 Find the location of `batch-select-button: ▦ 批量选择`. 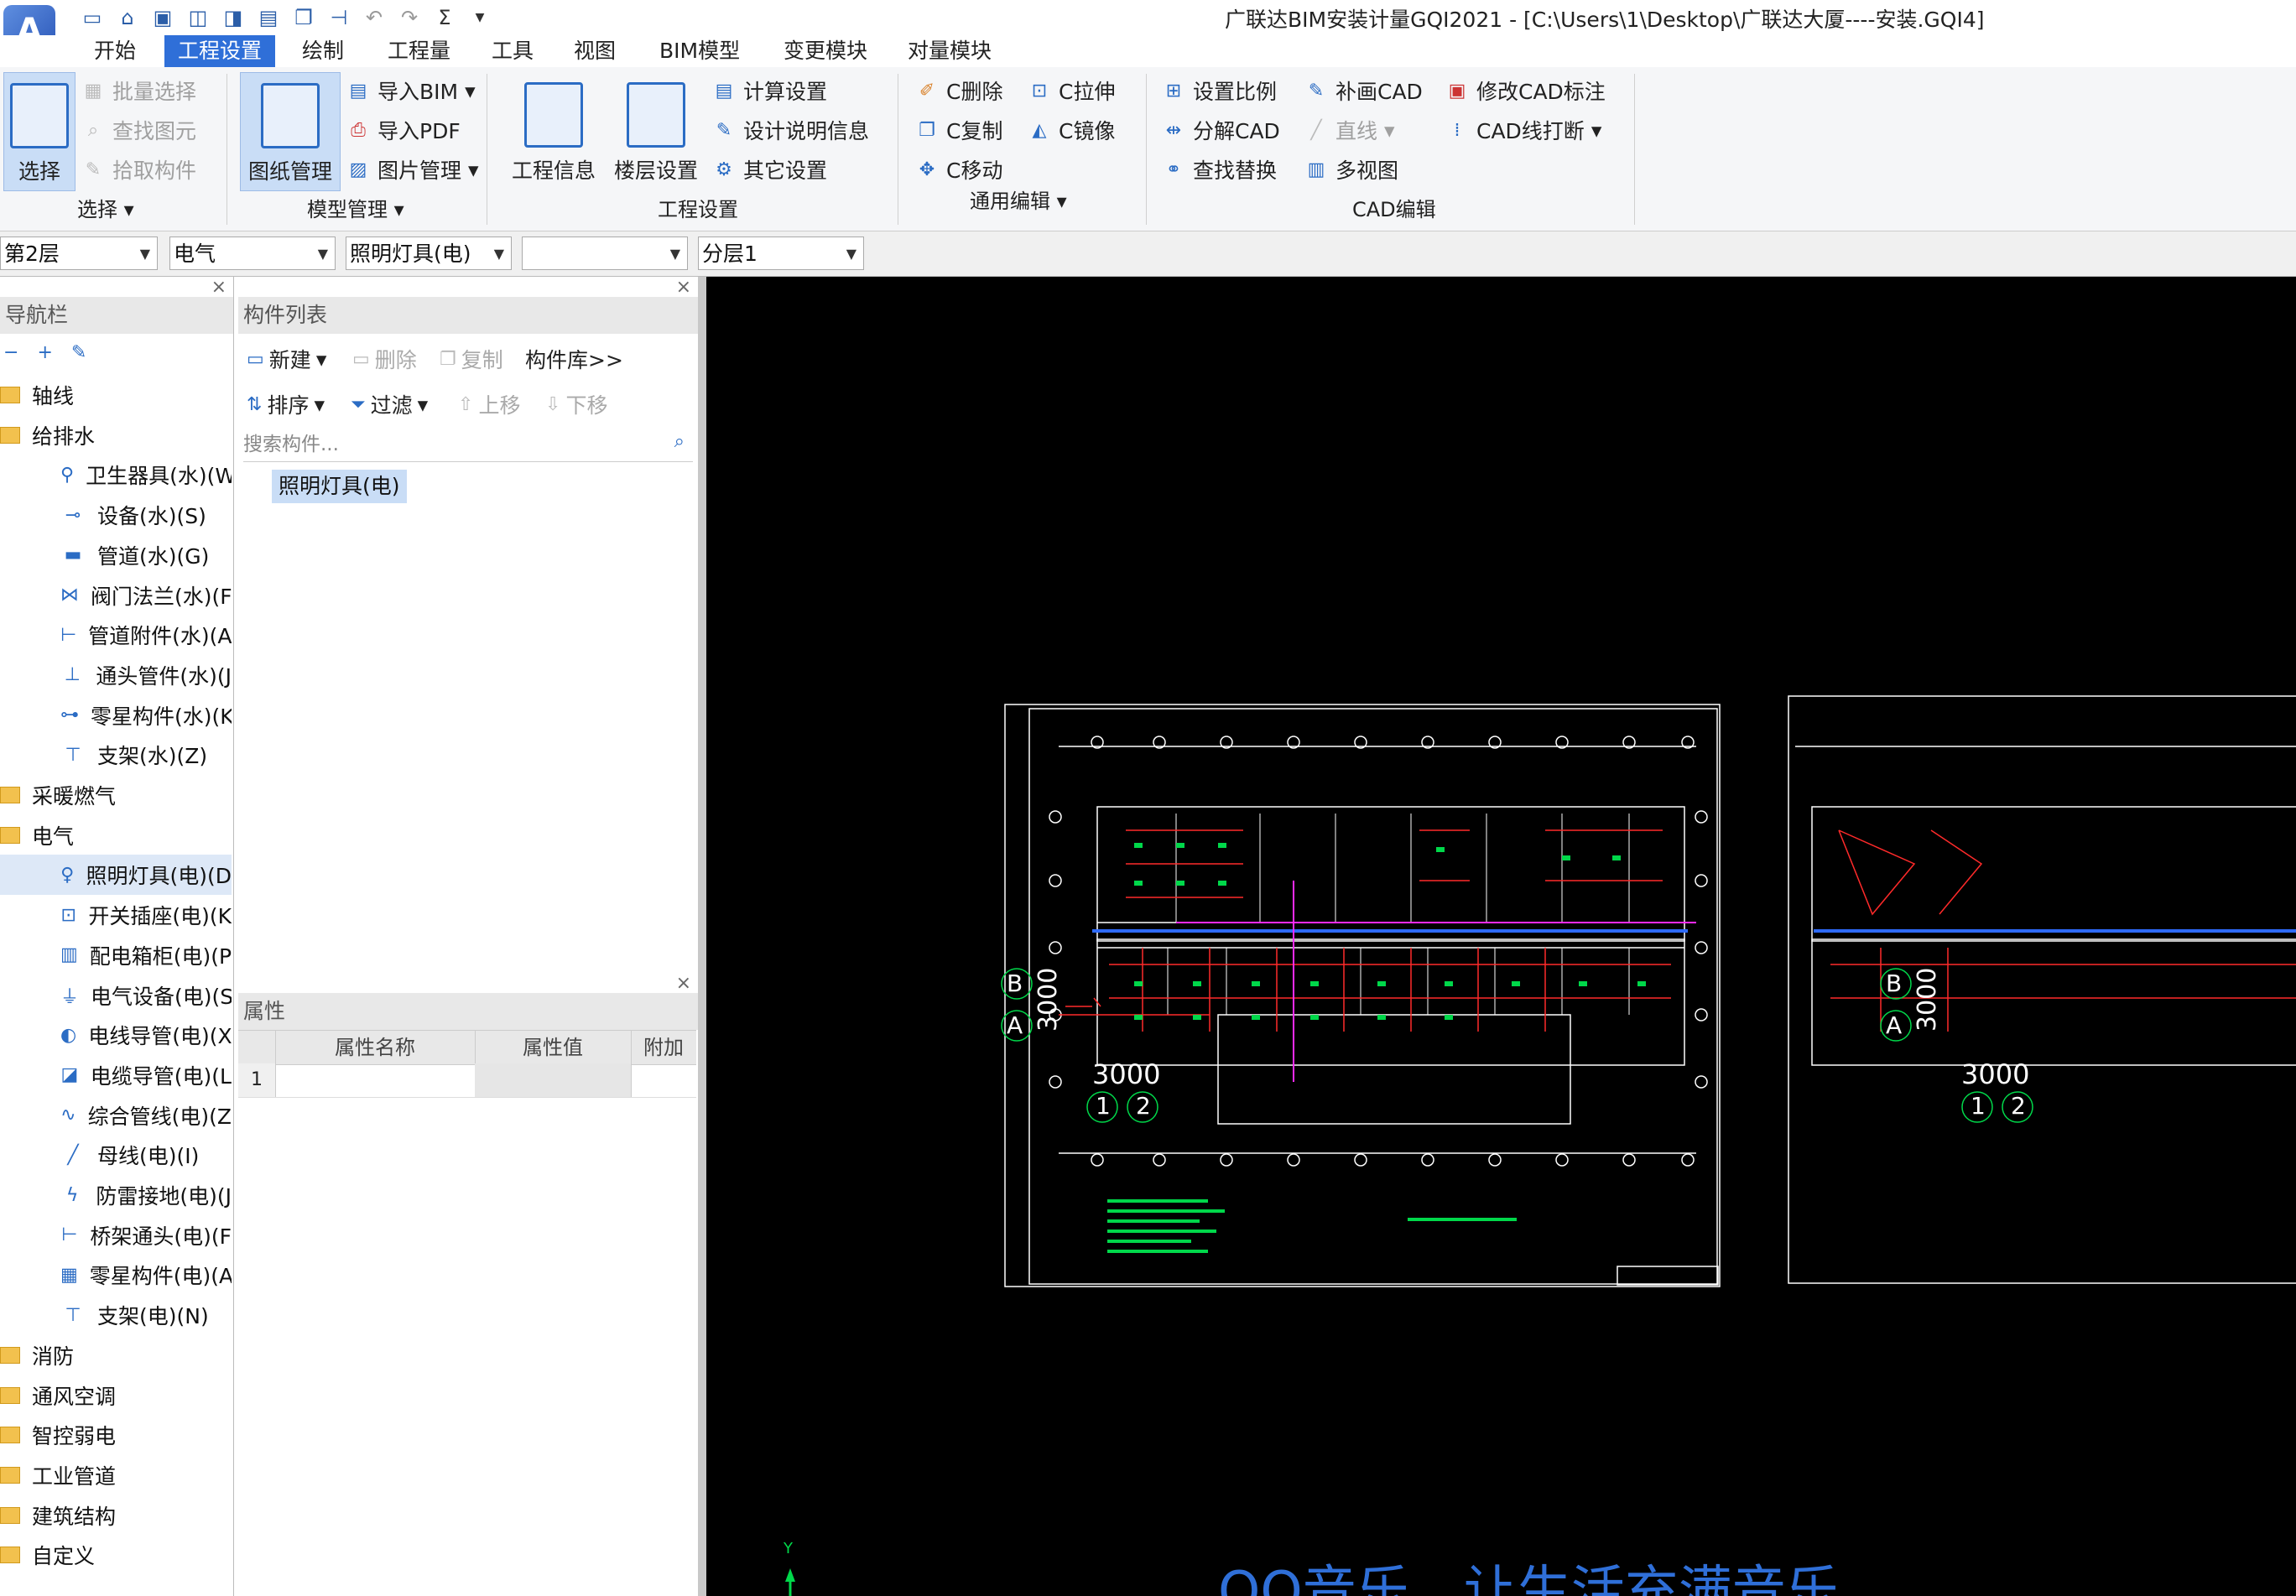

batch-select-button: ▦ 批量选择 is located at coordinates (139, 90).